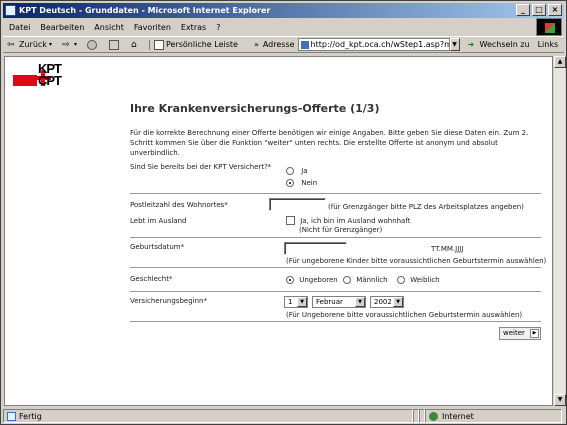 This screenshot has width=567, height=425. What do you see at coordinates (560, 400) in the screenshot?
I see `scroll-down-button: ▼` at bounding box center [560, 400].